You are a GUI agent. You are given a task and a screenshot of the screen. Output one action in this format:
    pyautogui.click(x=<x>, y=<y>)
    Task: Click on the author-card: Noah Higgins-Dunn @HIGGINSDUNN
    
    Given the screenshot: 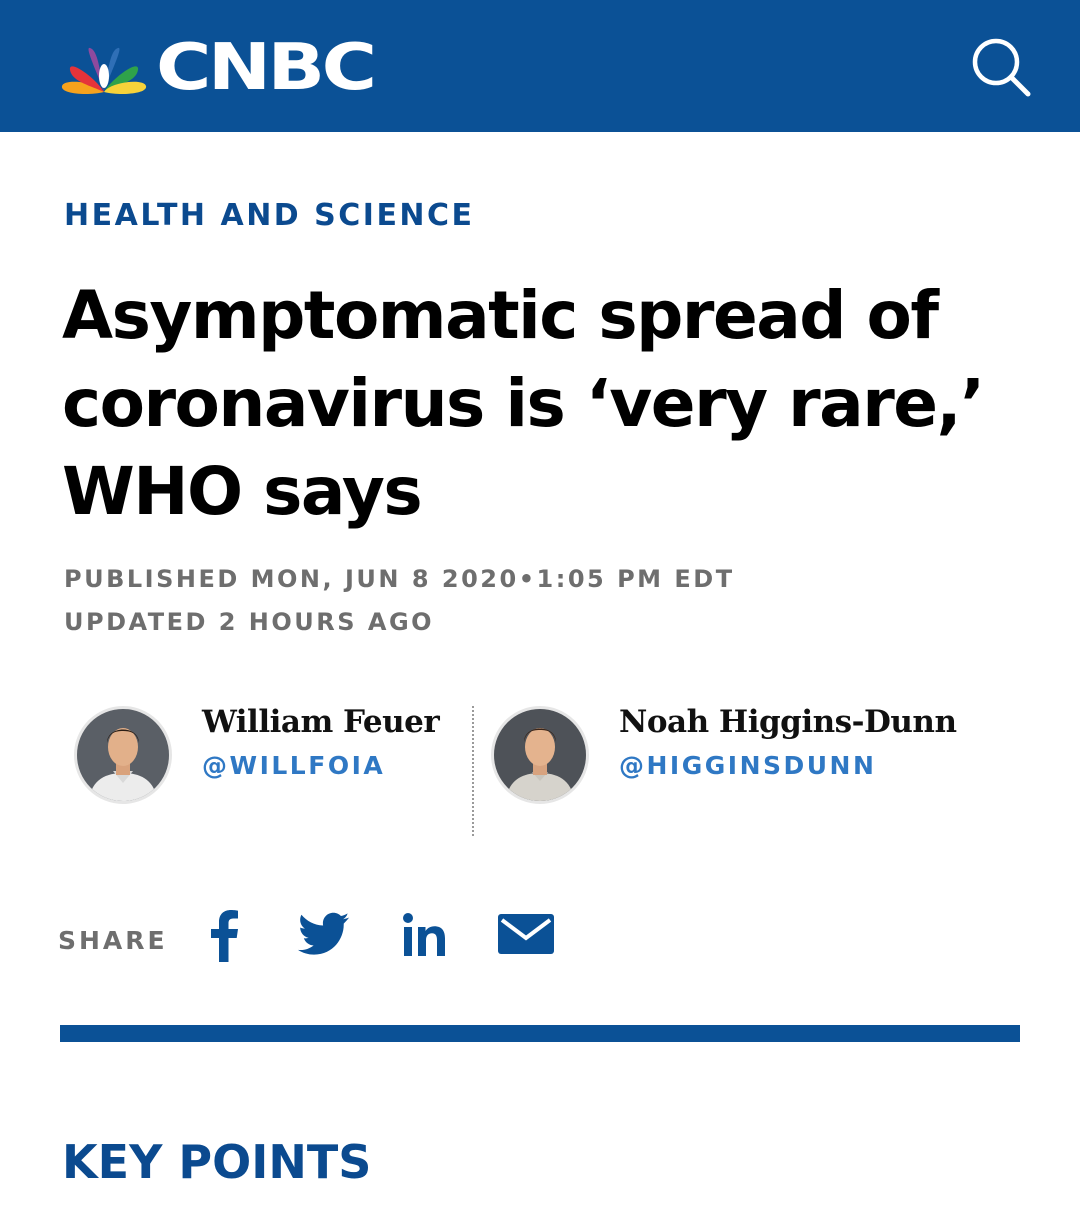 What is the action you would take?
    pyautogui.click(x=751, y=760)
    